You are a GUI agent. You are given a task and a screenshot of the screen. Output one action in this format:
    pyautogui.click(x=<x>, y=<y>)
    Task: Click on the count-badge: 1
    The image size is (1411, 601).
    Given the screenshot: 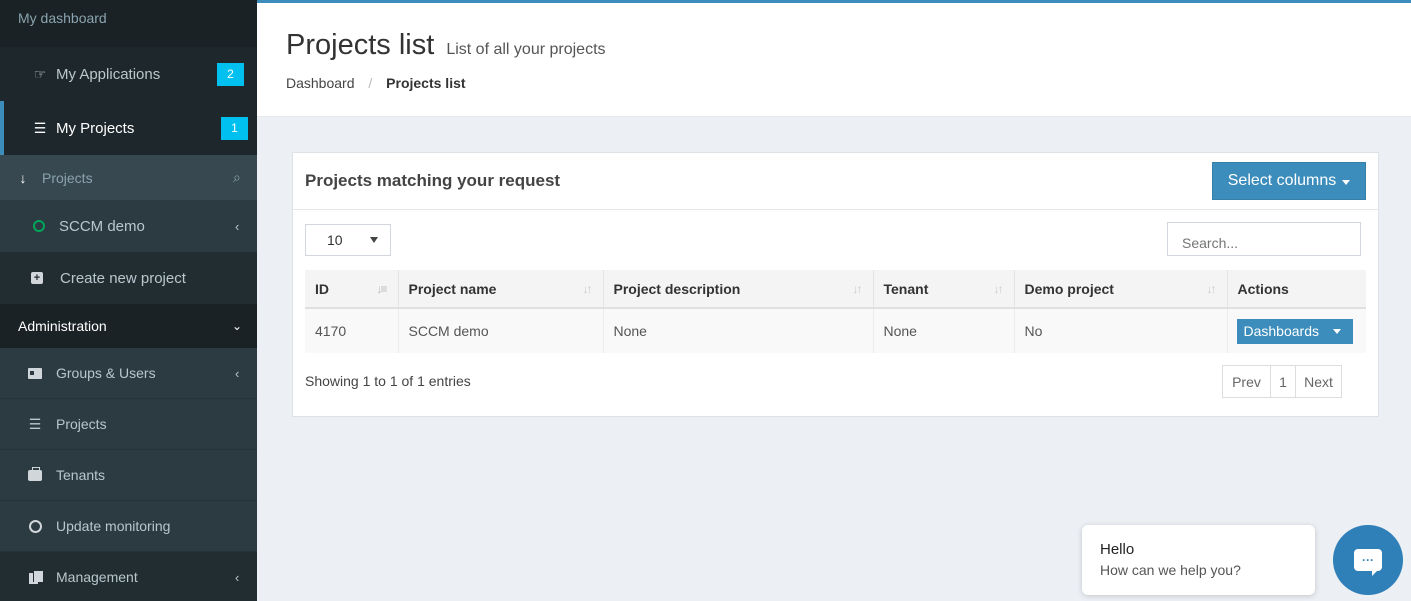 What is the action you would take?
    pyautogui.click(x=234, y=128)
    